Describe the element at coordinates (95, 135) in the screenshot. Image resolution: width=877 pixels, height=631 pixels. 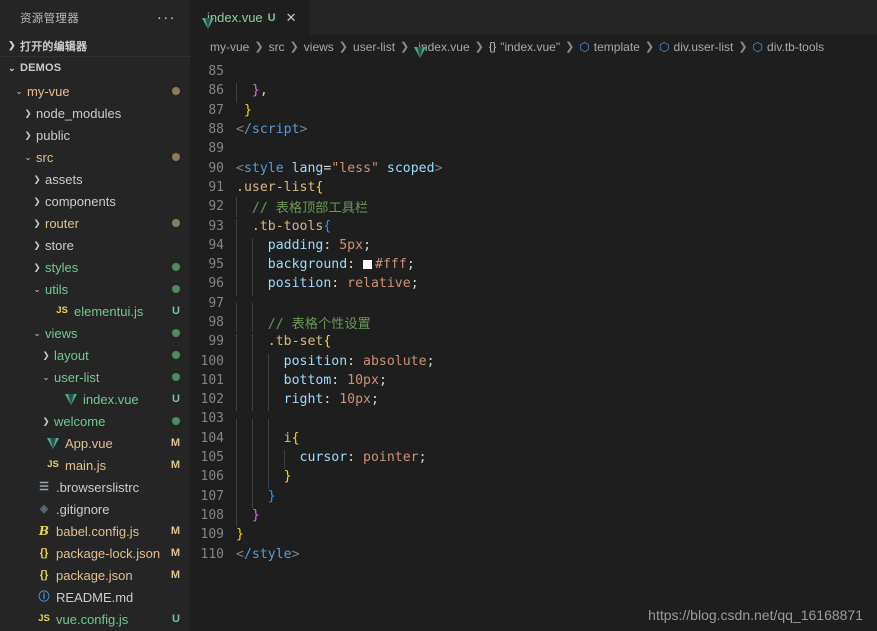
I see `tree-item-public: ❯ public` at that location.